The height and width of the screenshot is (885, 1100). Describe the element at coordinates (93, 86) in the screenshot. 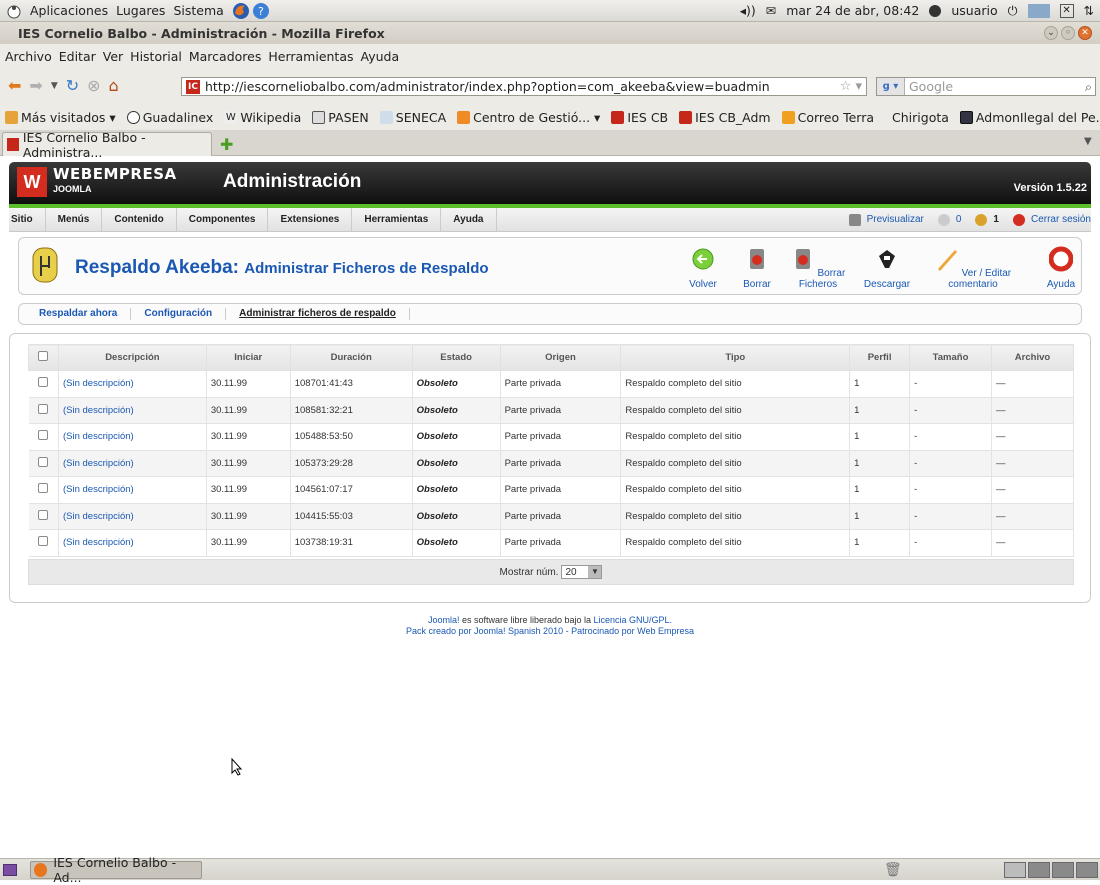

I see `stop-icon: ⊗` at that location.